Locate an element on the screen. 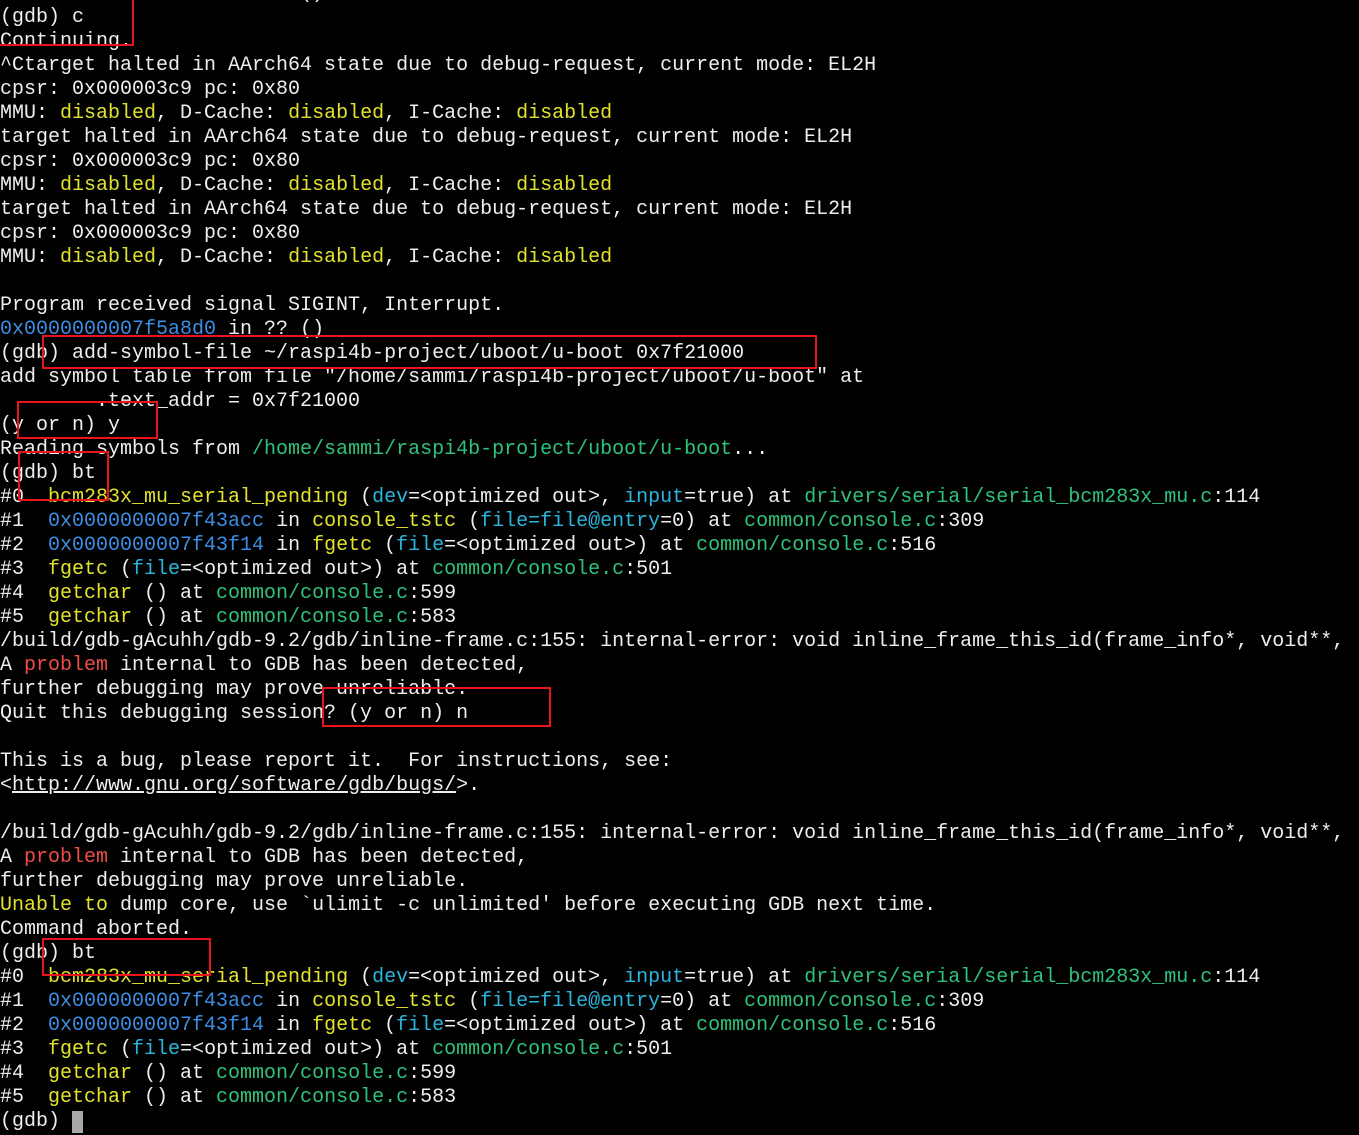 Image resolution: width=1359 pixels, height=1135 pixels. terminal-text: :114 is located at coordinates (1236, 977).